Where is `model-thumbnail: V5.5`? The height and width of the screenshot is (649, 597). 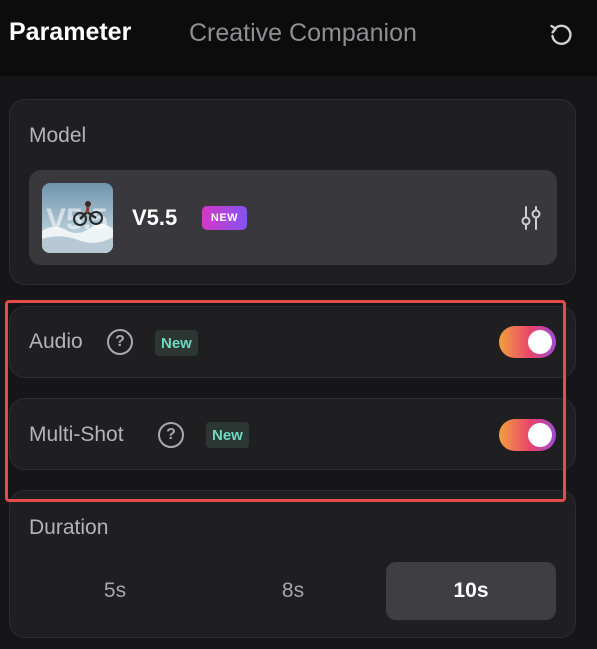 model-thumbnail: V5.5 is located at coordinates (77, 218).